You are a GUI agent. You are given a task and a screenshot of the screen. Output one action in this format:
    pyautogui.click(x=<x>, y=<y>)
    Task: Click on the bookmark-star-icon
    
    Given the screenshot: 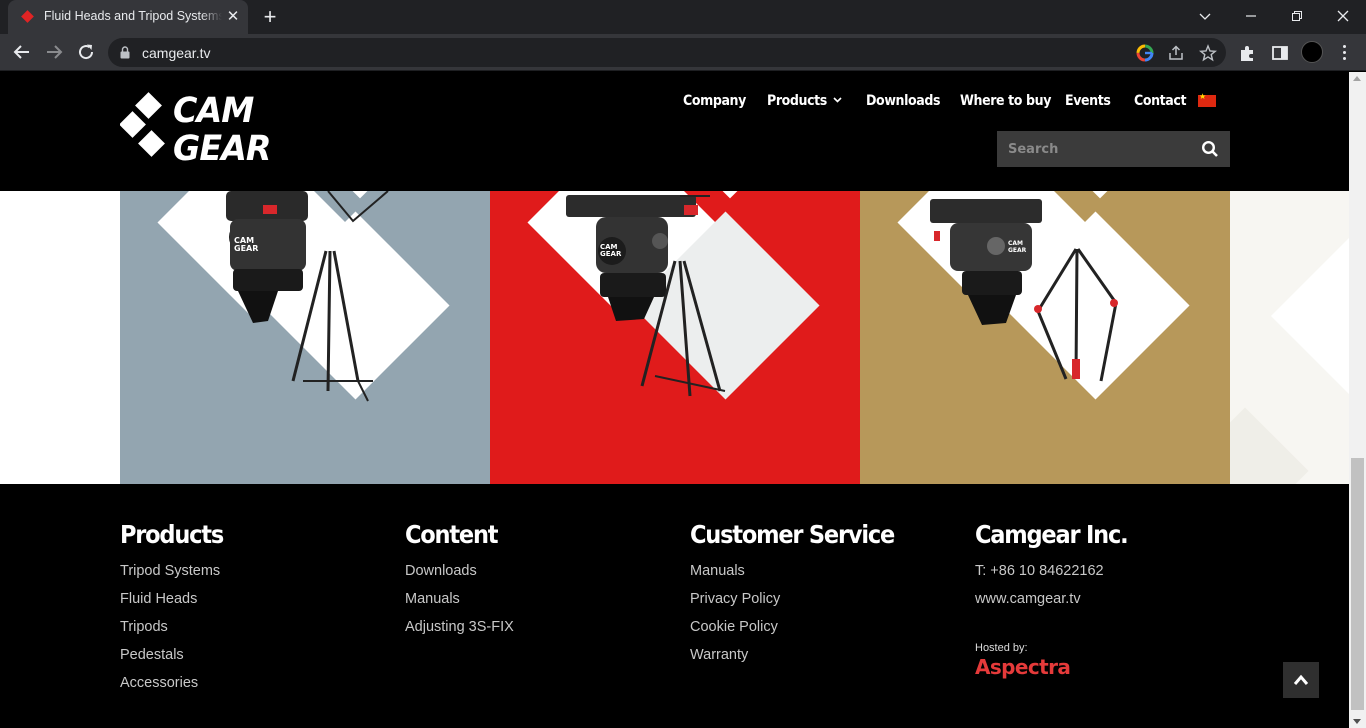 What is the action you would take?
    pyautogui.click(x=1208, y=53)
    